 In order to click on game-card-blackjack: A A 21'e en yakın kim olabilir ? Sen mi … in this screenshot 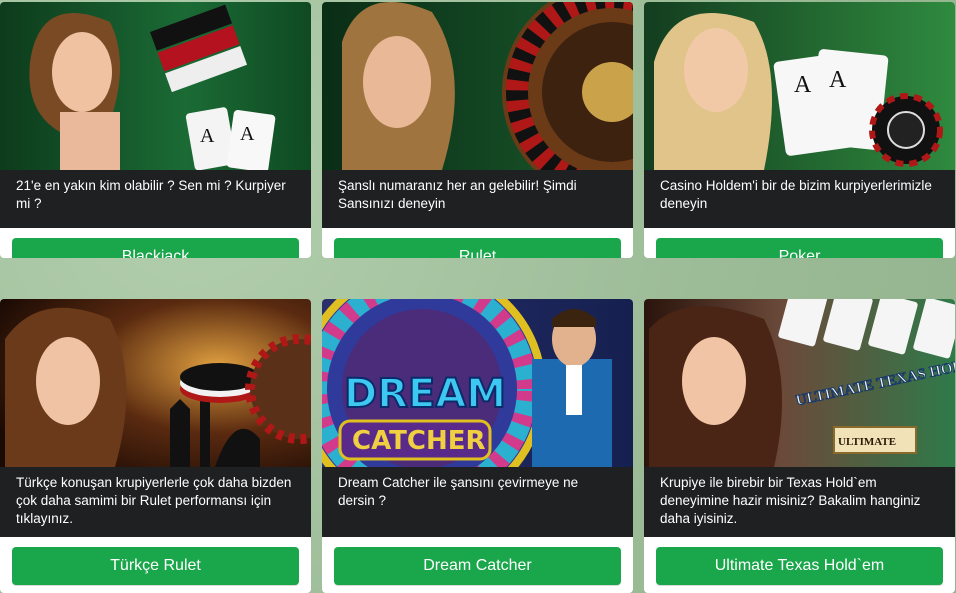, I will do `click(155, 130)`.